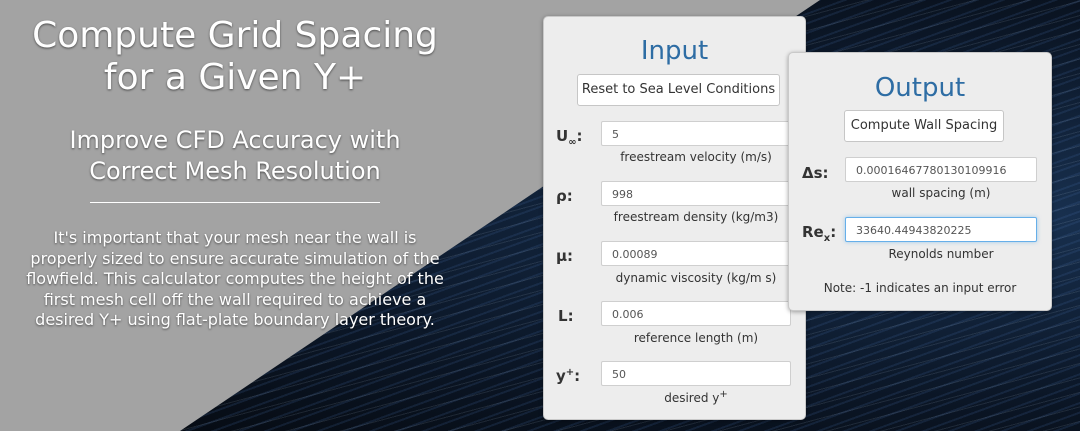  I want to click on wall-spacing-label: Δs:, so click(815, 173).